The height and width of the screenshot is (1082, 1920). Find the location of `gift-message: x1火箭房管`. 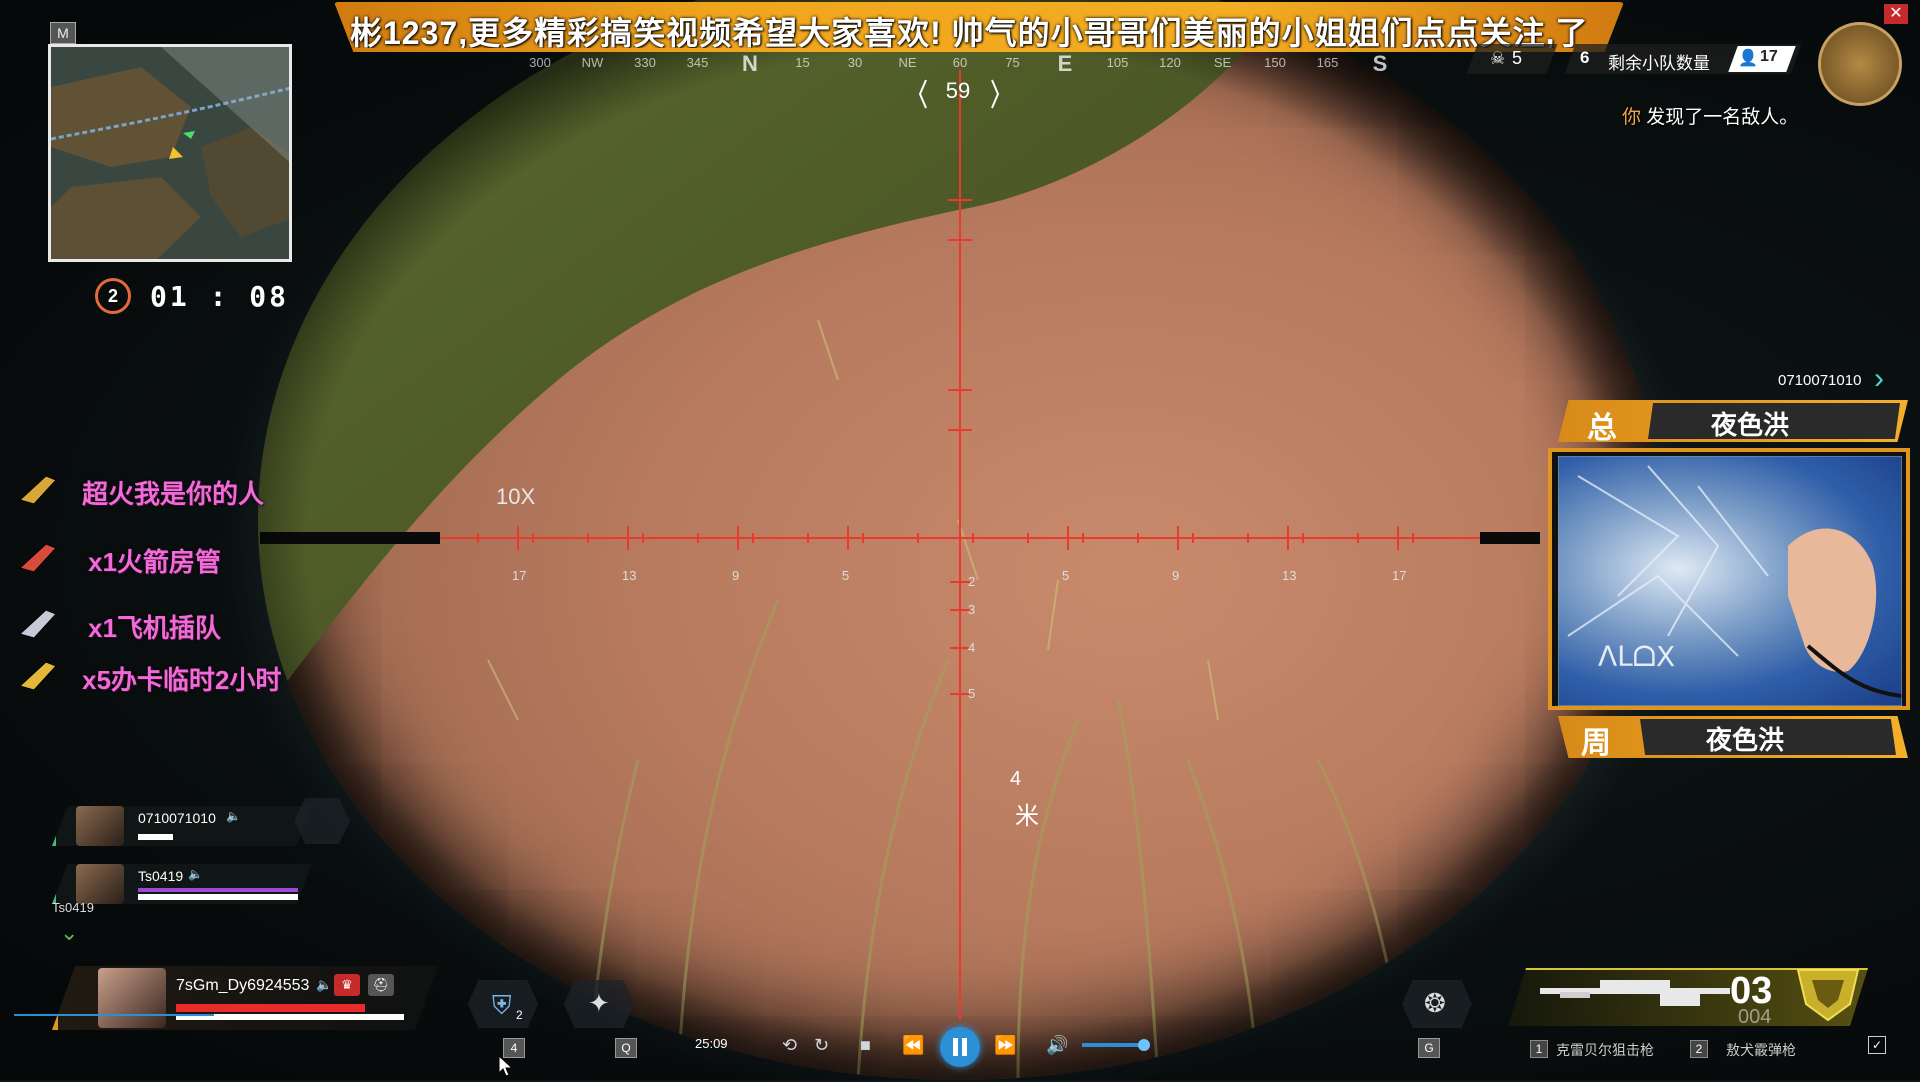

gift-message: x1火箭房管 is located at coordinates (154, 562).